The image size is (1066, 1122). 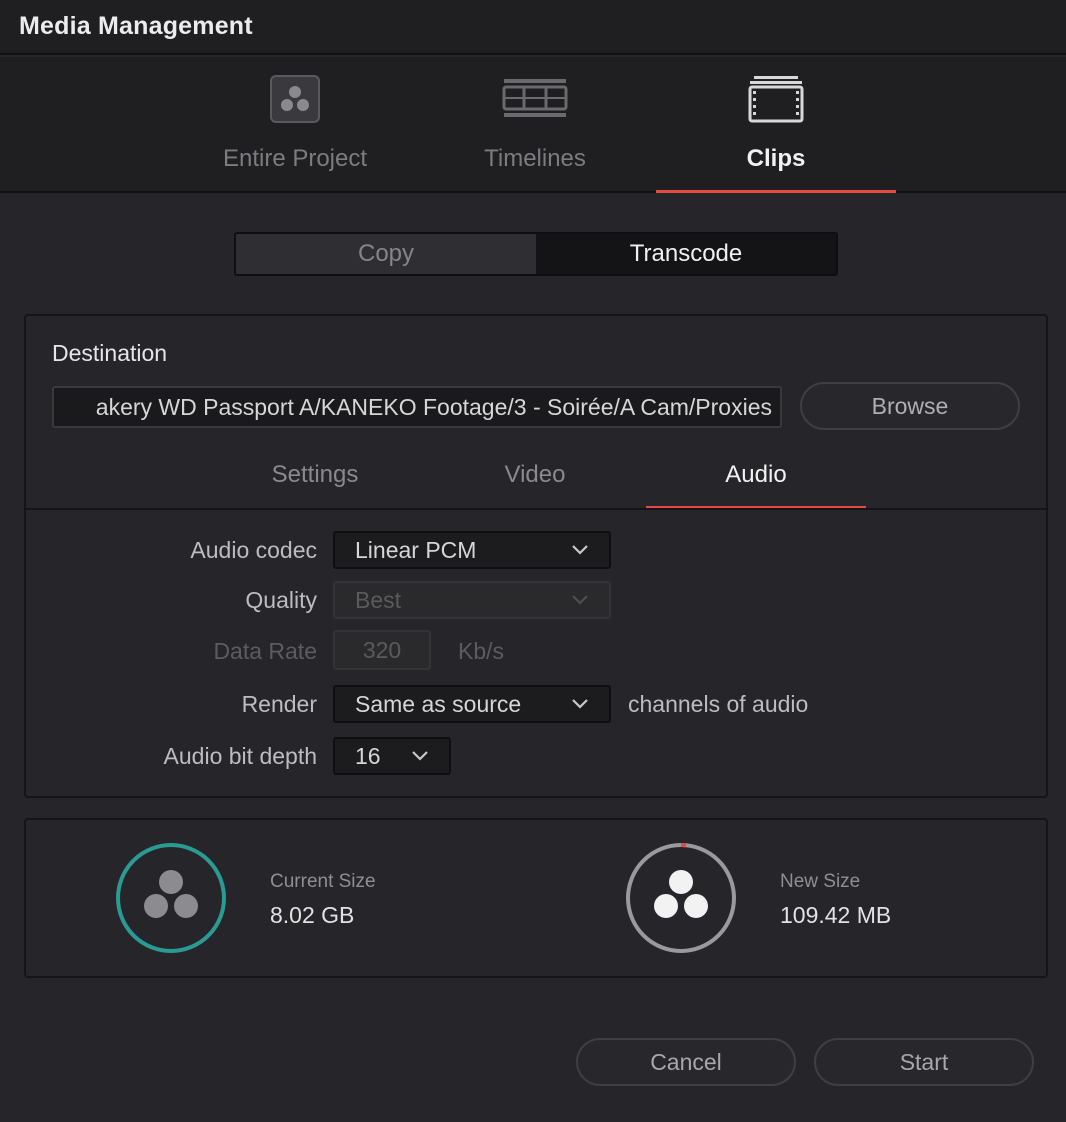 What do you see at coordinates (315, 474) in the screenshot?
I see `tab-label: Settings` at bounding box center [315, 474].